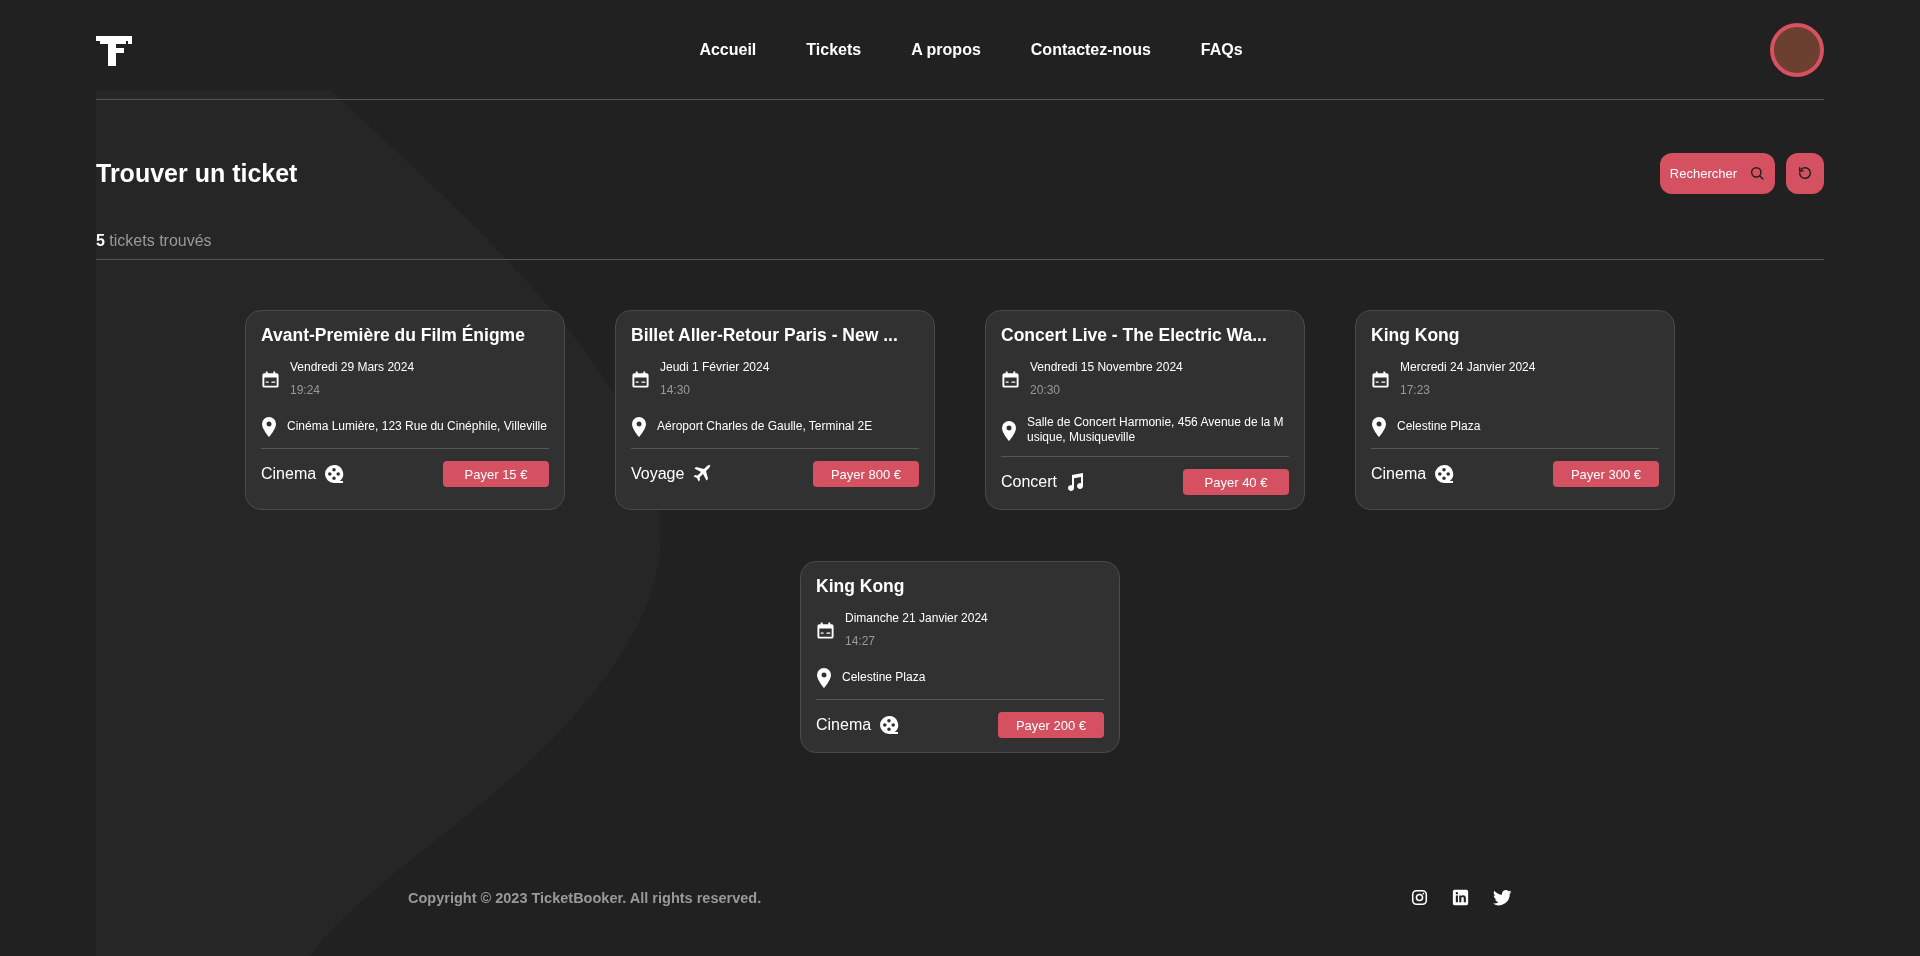 This screenshot has height=956, width=1920. Describe the element at coordinates (1145, 410) in the screenshot. I see `ticket-card: Concert Live - The Electric Wa... Vendredi 15 Novembre 2024 20:30 Salle de Concert Harmonie, 456 Avenue de la Musique, Musiqueville Concert Payer 40 €` at that location.